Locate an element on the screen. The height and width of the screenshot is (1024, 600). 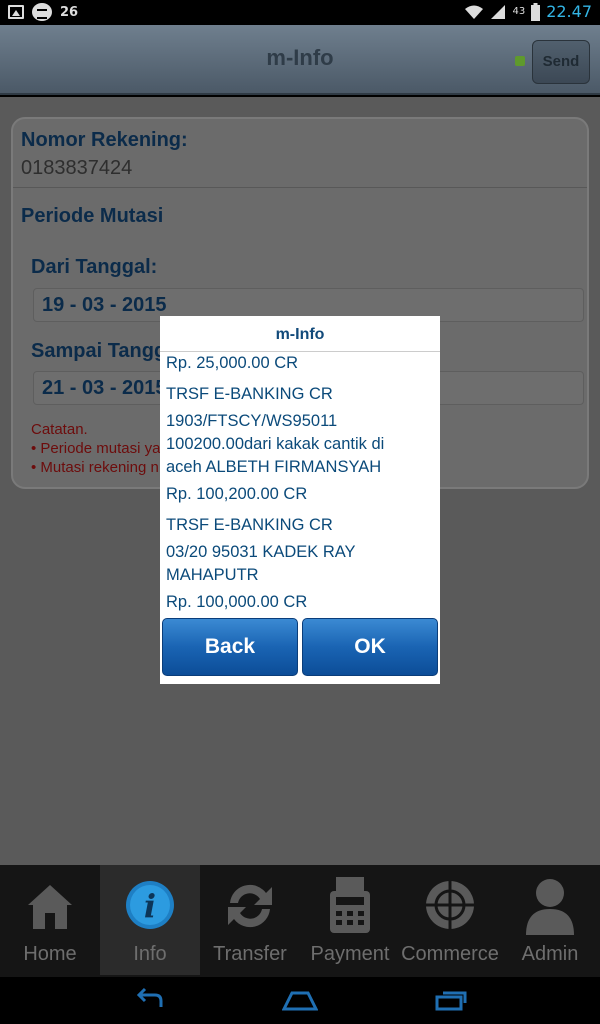
battery-icon is located at coordinates (536, 11).